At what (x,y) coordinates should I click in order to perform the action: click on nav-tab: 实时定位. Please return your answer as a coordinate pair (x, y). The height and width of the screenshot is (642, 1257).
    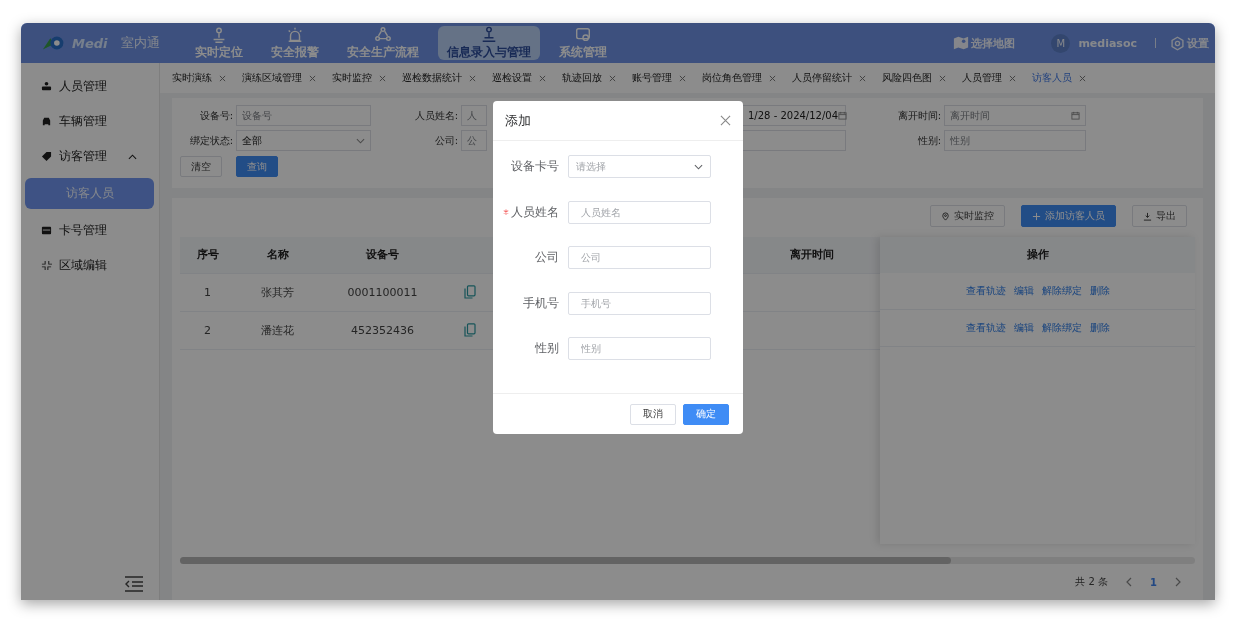
    Looking at the image, I should click on (219, 43).